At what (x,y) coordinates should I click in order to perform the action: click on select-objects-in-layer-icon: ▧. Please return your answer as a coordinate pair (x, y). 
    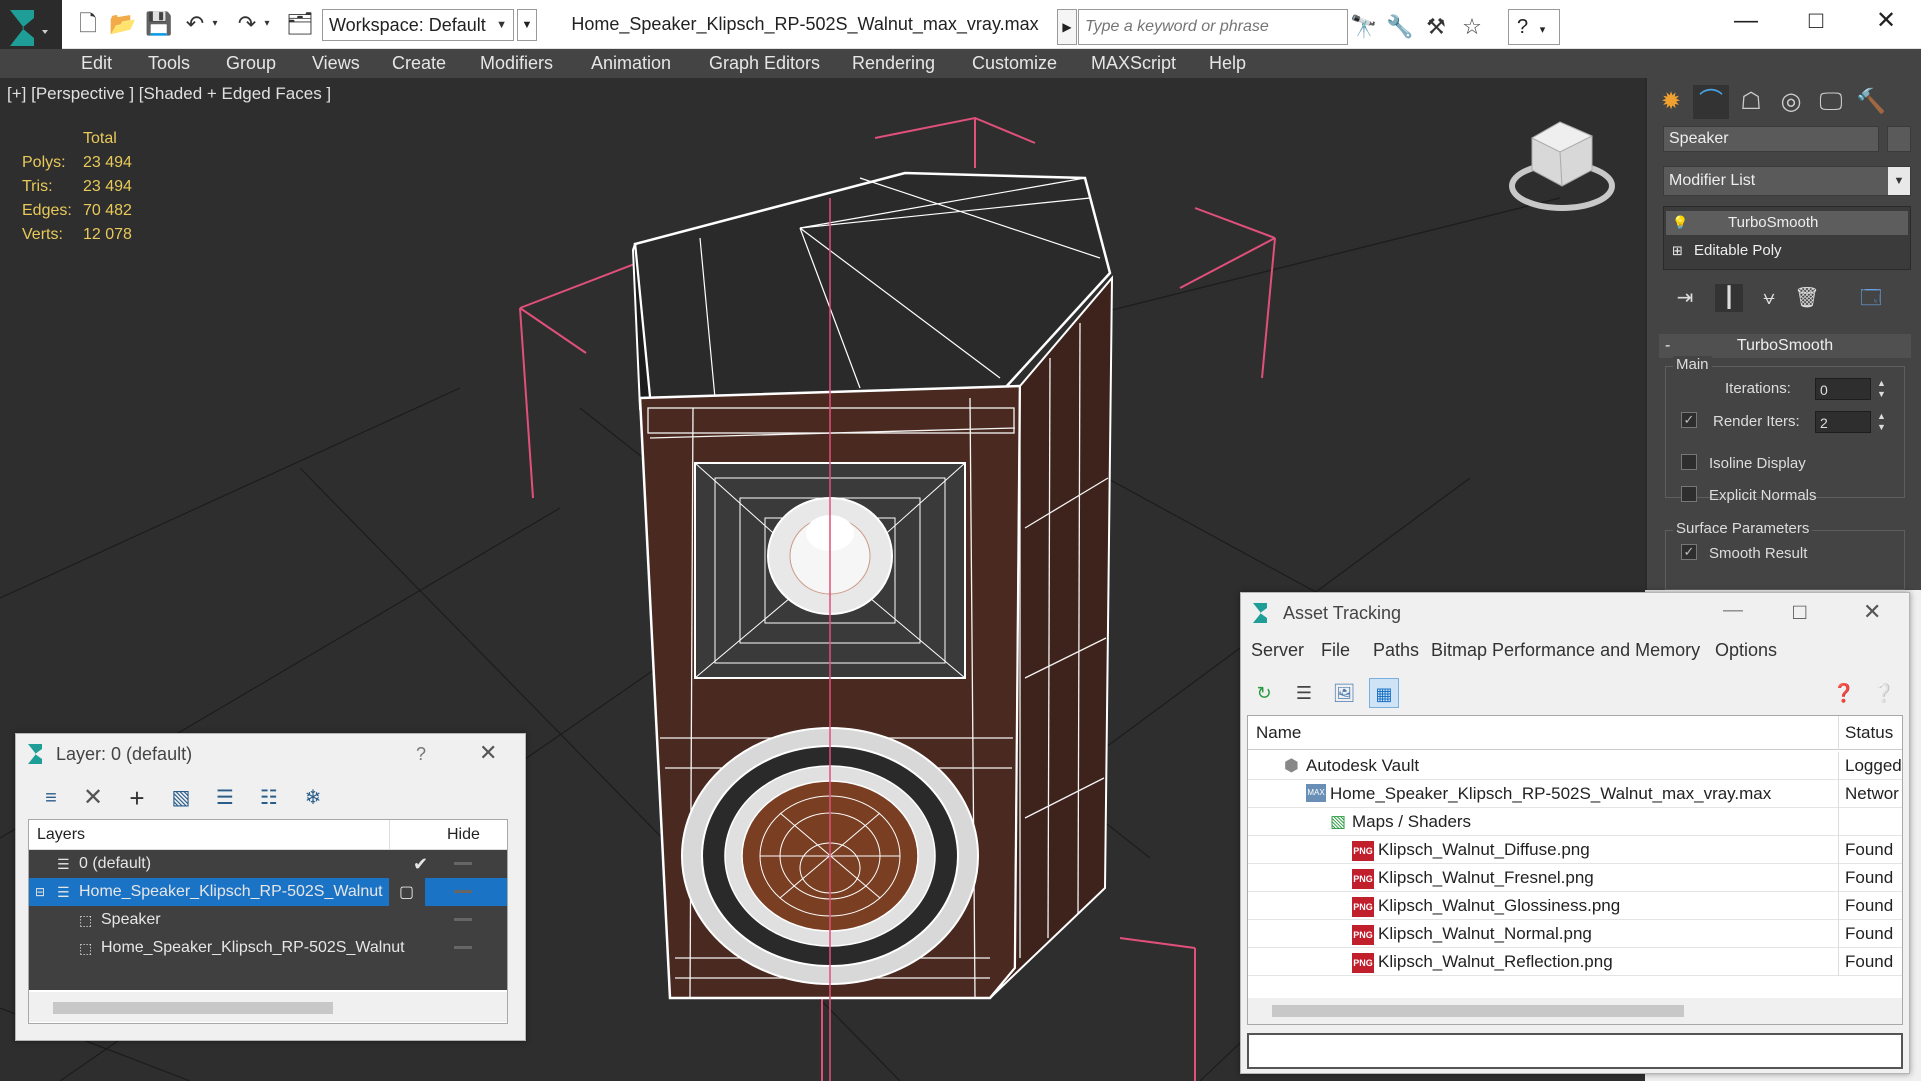
    Looking at the image, I should click on (181, 798).